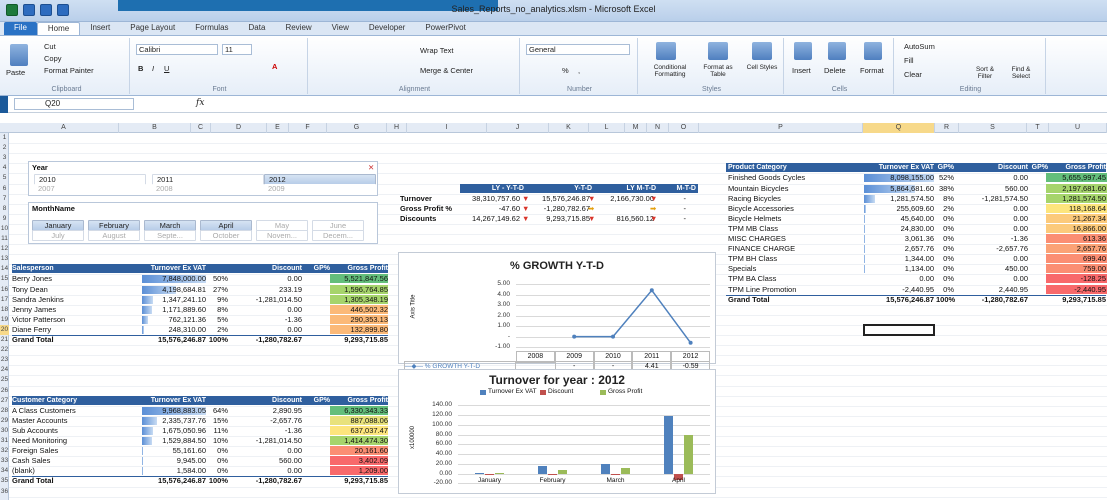  Describe the element at coordinates (442, 483) in the screenshot. I see `y-tick-label: -20.00` at that location.